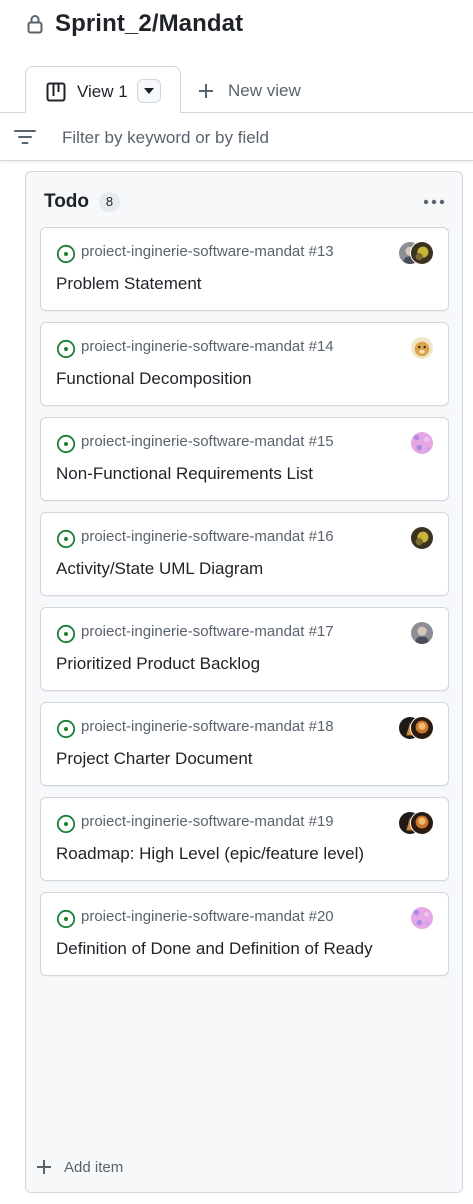 This screenshot has height=1204, width=473. What do you see at coordinates (210, 854) in the screenshot?
I see `issue-title: Roadmap: High Level (epic/feature level)` at bounding box center [210, 854].